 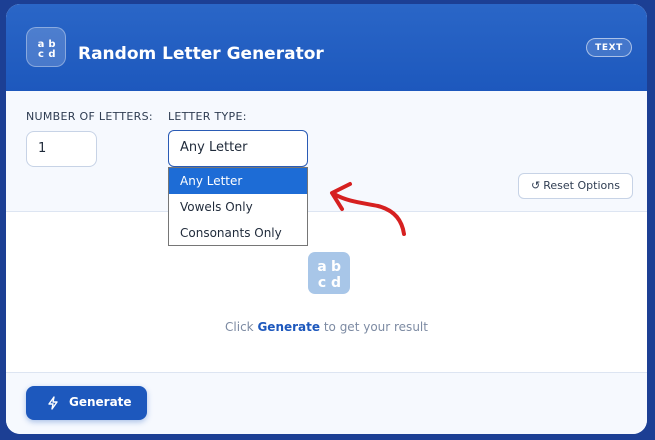 What do you see at coordinates (238, 181) in the screenshot?
I see `option-any-letter: Any Letter` at bounding box center [238, 181].